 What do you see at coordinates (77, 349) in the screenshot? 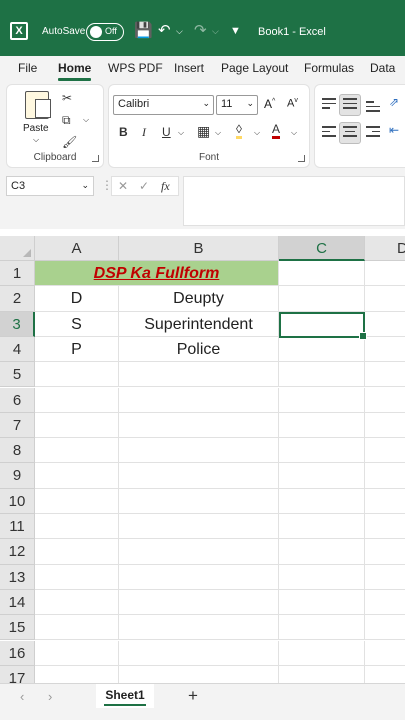
I see `cell-a4: P` at bounding box center [77, 349].